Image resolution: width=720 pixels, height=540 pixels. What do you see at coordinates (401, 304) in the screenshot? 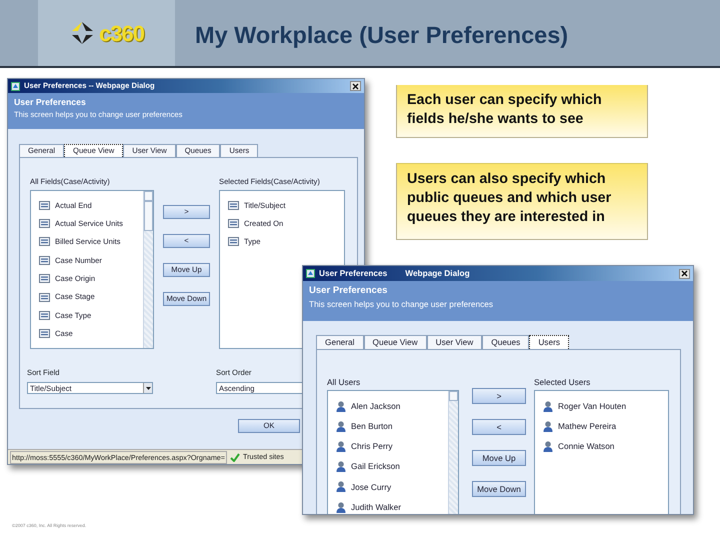
I see `dialog-subheading: This screen helps you to change user preferences` at bounding box center [401, 304].